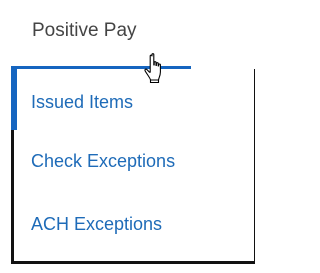 The width and height of the screenshot is (320, 273). I want to click on dropdown-item-ach-exceptions: ACH Exceptions, so click(96, 224).